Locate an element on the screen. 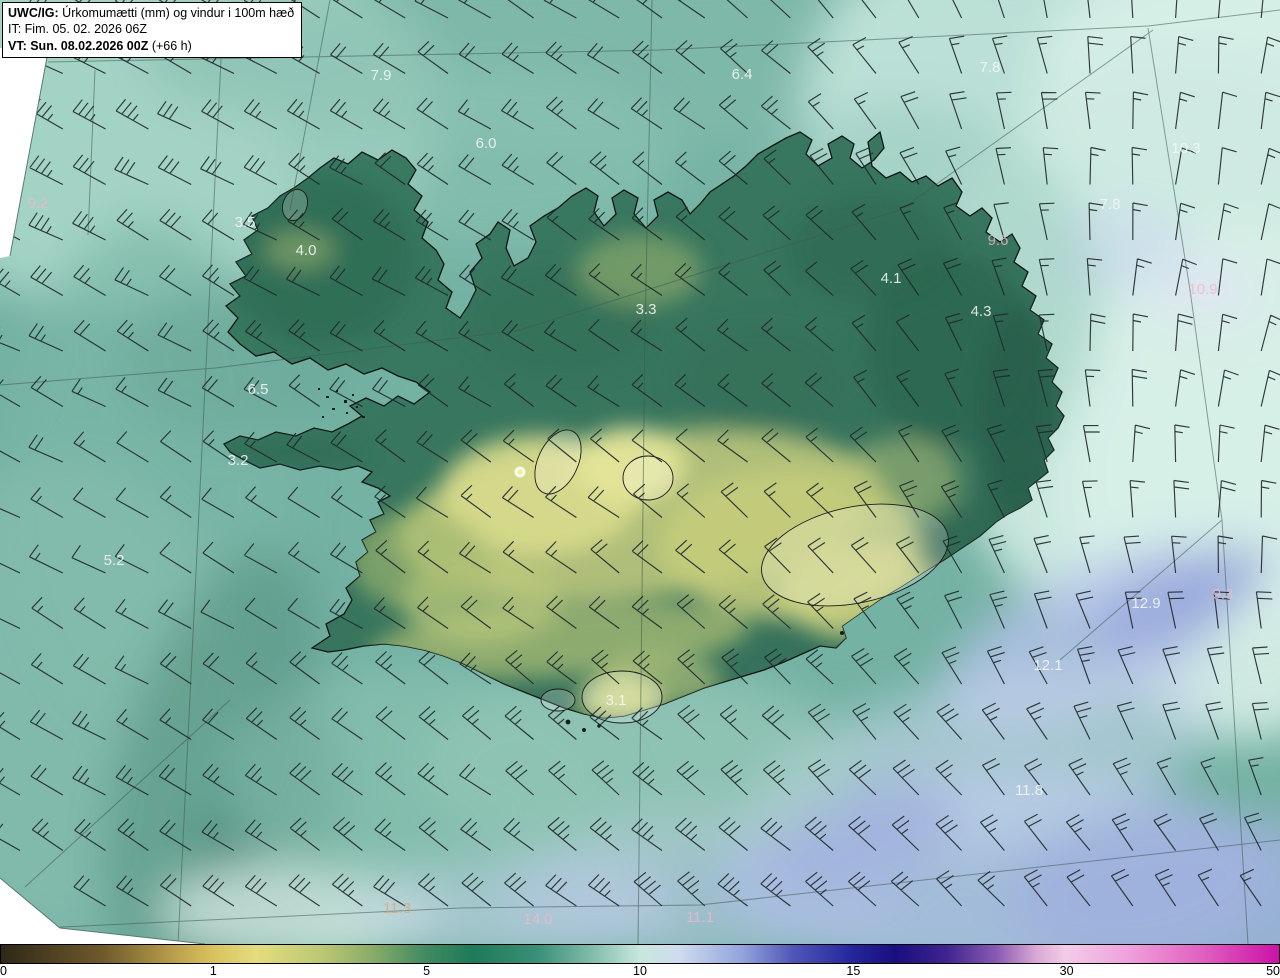 This screenshot has height=978, width=1280. colorbar-tick: 15 is located at coordinates (853, 971).